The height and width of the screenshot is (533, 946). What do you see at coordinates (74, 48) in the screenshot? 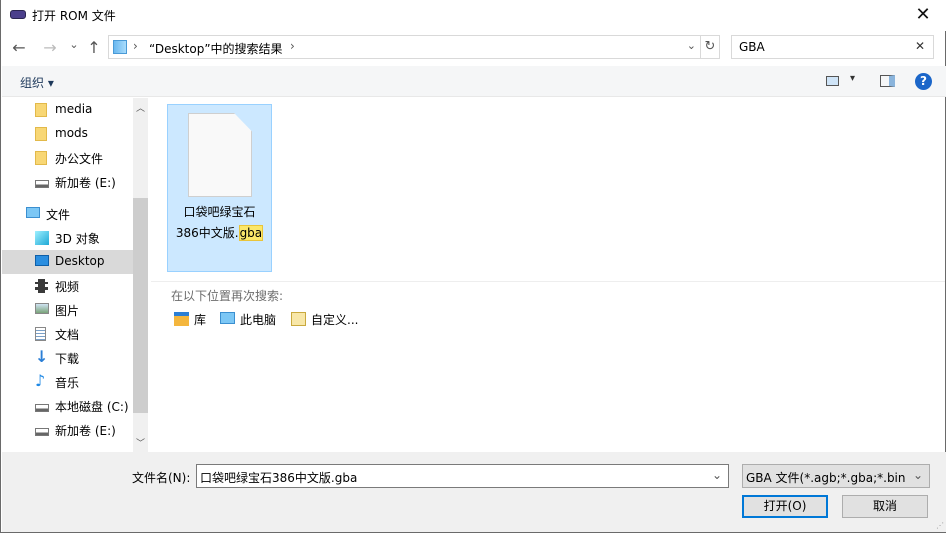
I see `recent-locations-button: ⌄` at bounding box center [74, 48].